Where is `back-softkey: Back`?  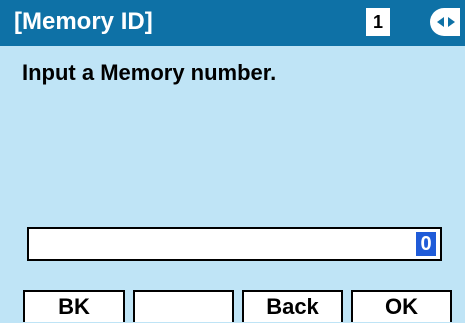 back-softkey: Back is located at coordinates (292, 306).